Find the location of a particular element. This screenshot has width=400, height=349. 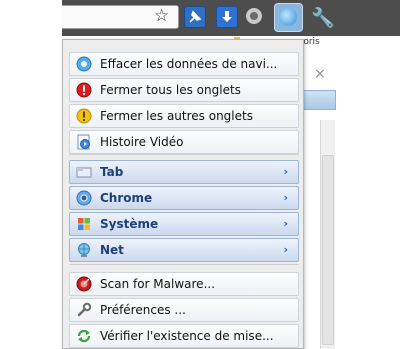

malware-scan-icon is located at coordinates (84, 284).